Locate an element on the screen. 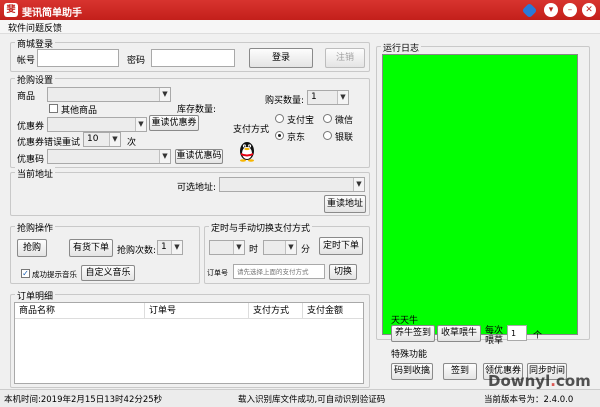 The width and height of the screenshot is (600, 407). optional-address-select: ▼ is located at coordinates (292, 184).